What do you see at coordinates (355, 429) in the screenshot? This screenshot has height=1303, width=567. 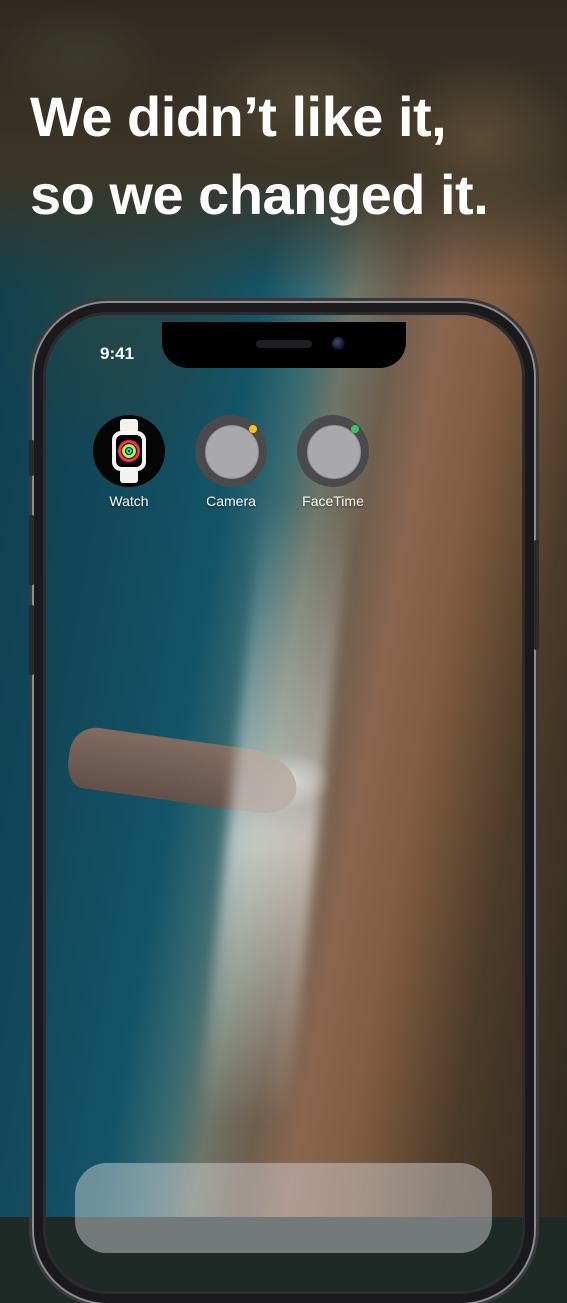 I see `facetime-indicator-dot` at bounding box center [355, 429].